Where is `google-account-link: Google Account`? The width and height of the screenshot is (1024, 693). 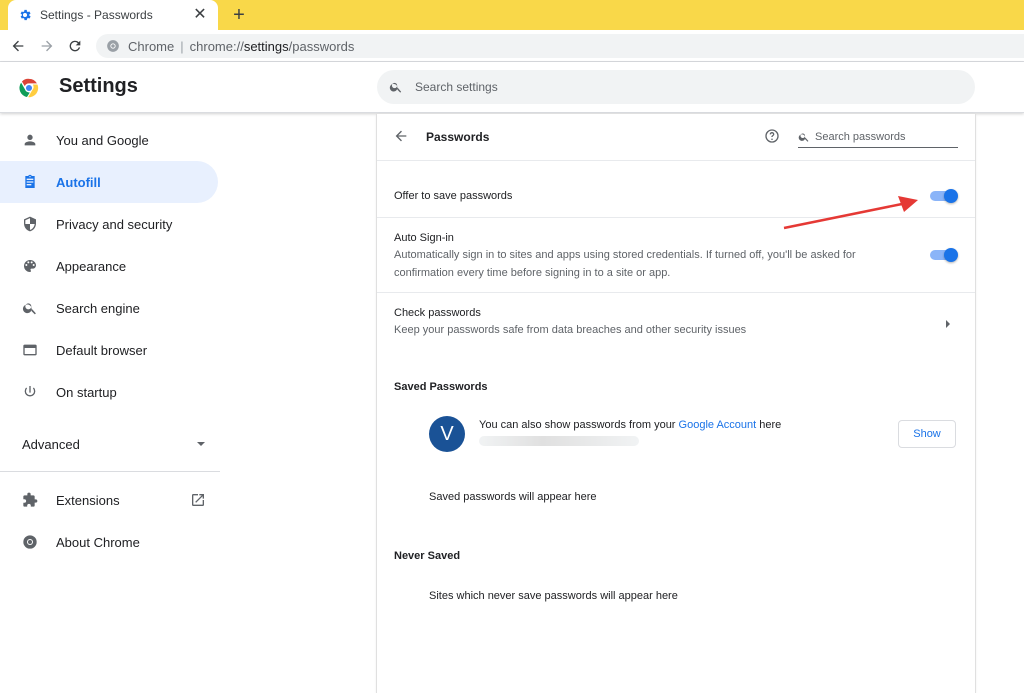
google-account-link: Google Account is located at coordinates (718, 425).